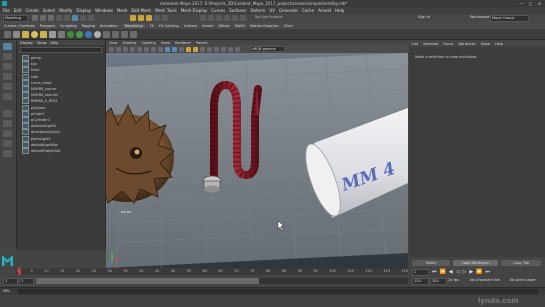 The image size is (545, 307). What do you see at coordinates (181, 49) in the screenshot?
I see `wireframe-on-shaded-icon` at bounding box center [181, 49].